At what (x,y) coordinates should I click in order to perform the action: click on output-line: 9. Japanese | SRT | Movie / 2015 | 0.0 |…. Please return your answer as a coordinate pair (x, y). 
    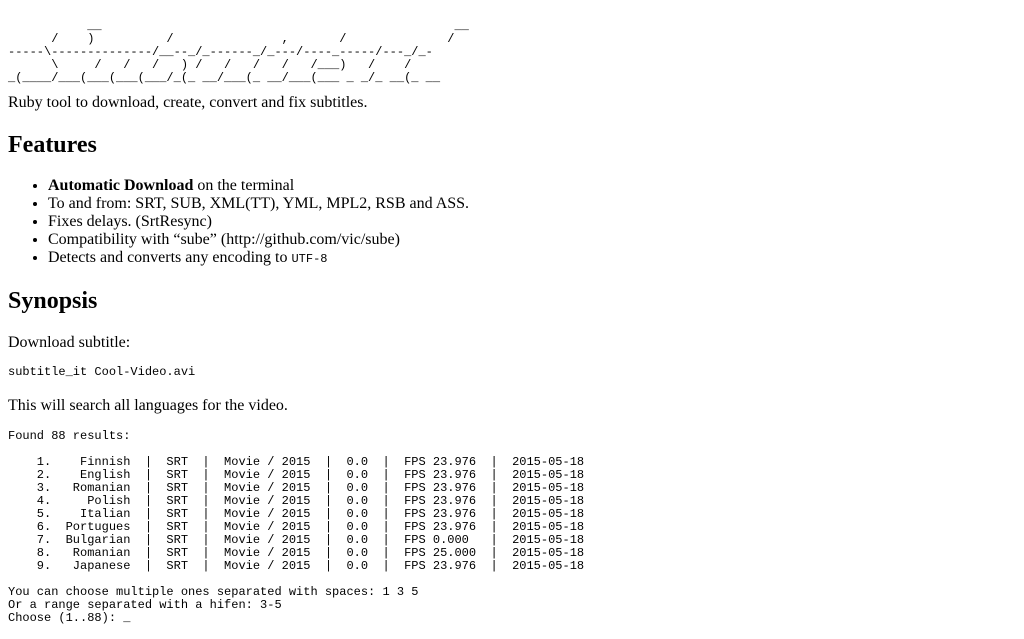
    Looking at the image, I should click on (310, 566).